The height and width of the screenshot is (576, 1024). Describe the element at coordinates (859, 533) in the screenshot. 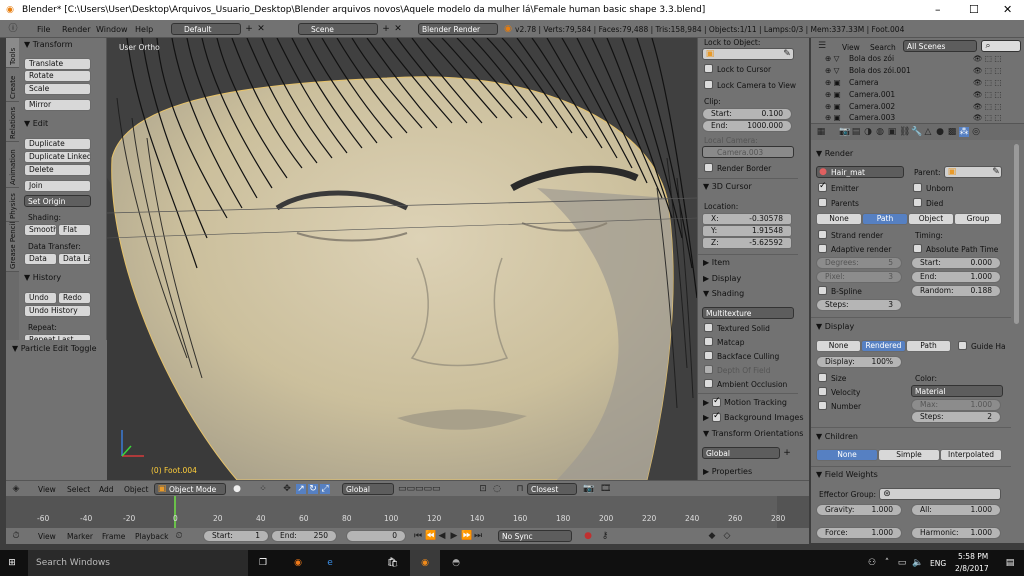

I see `force-field: Force: 1.000` at that location.